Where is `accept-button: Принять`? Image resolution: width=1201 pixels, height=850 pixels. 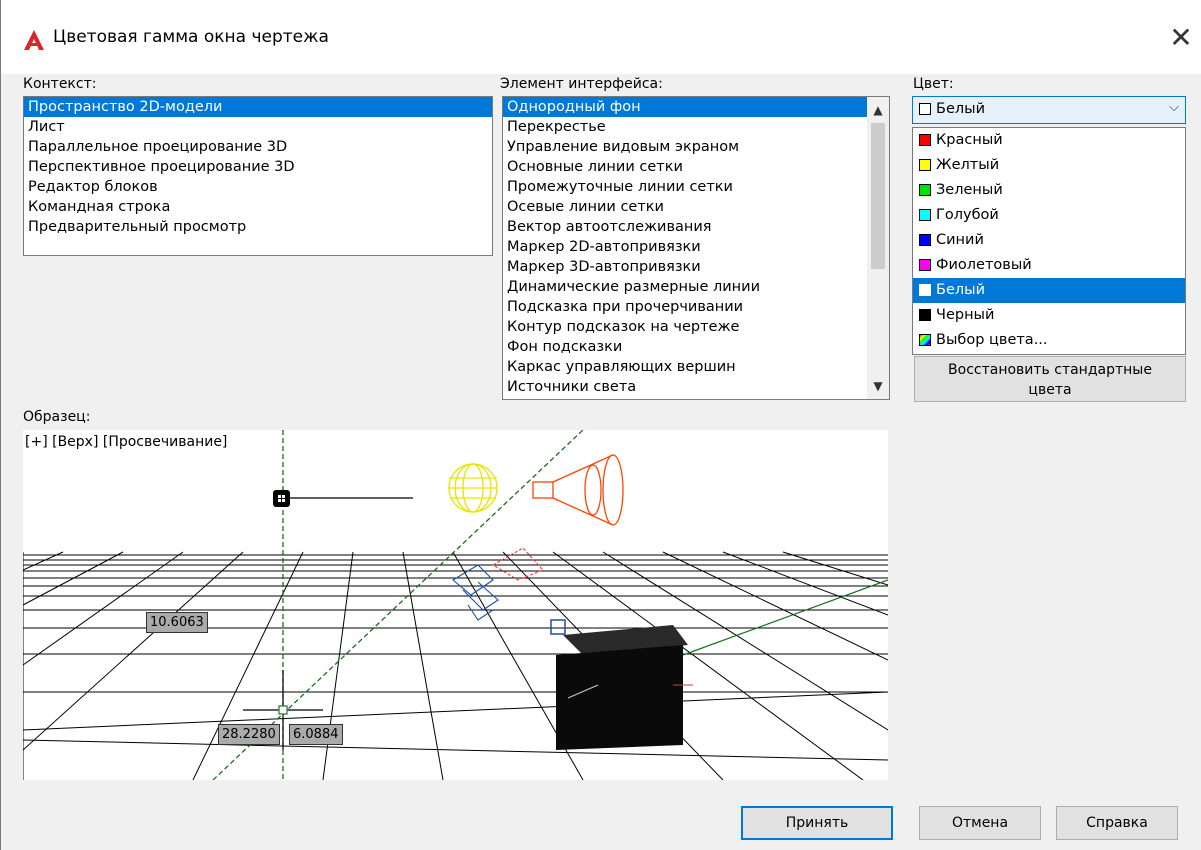 accept-button: Принять is located at coordinates (817, 823).